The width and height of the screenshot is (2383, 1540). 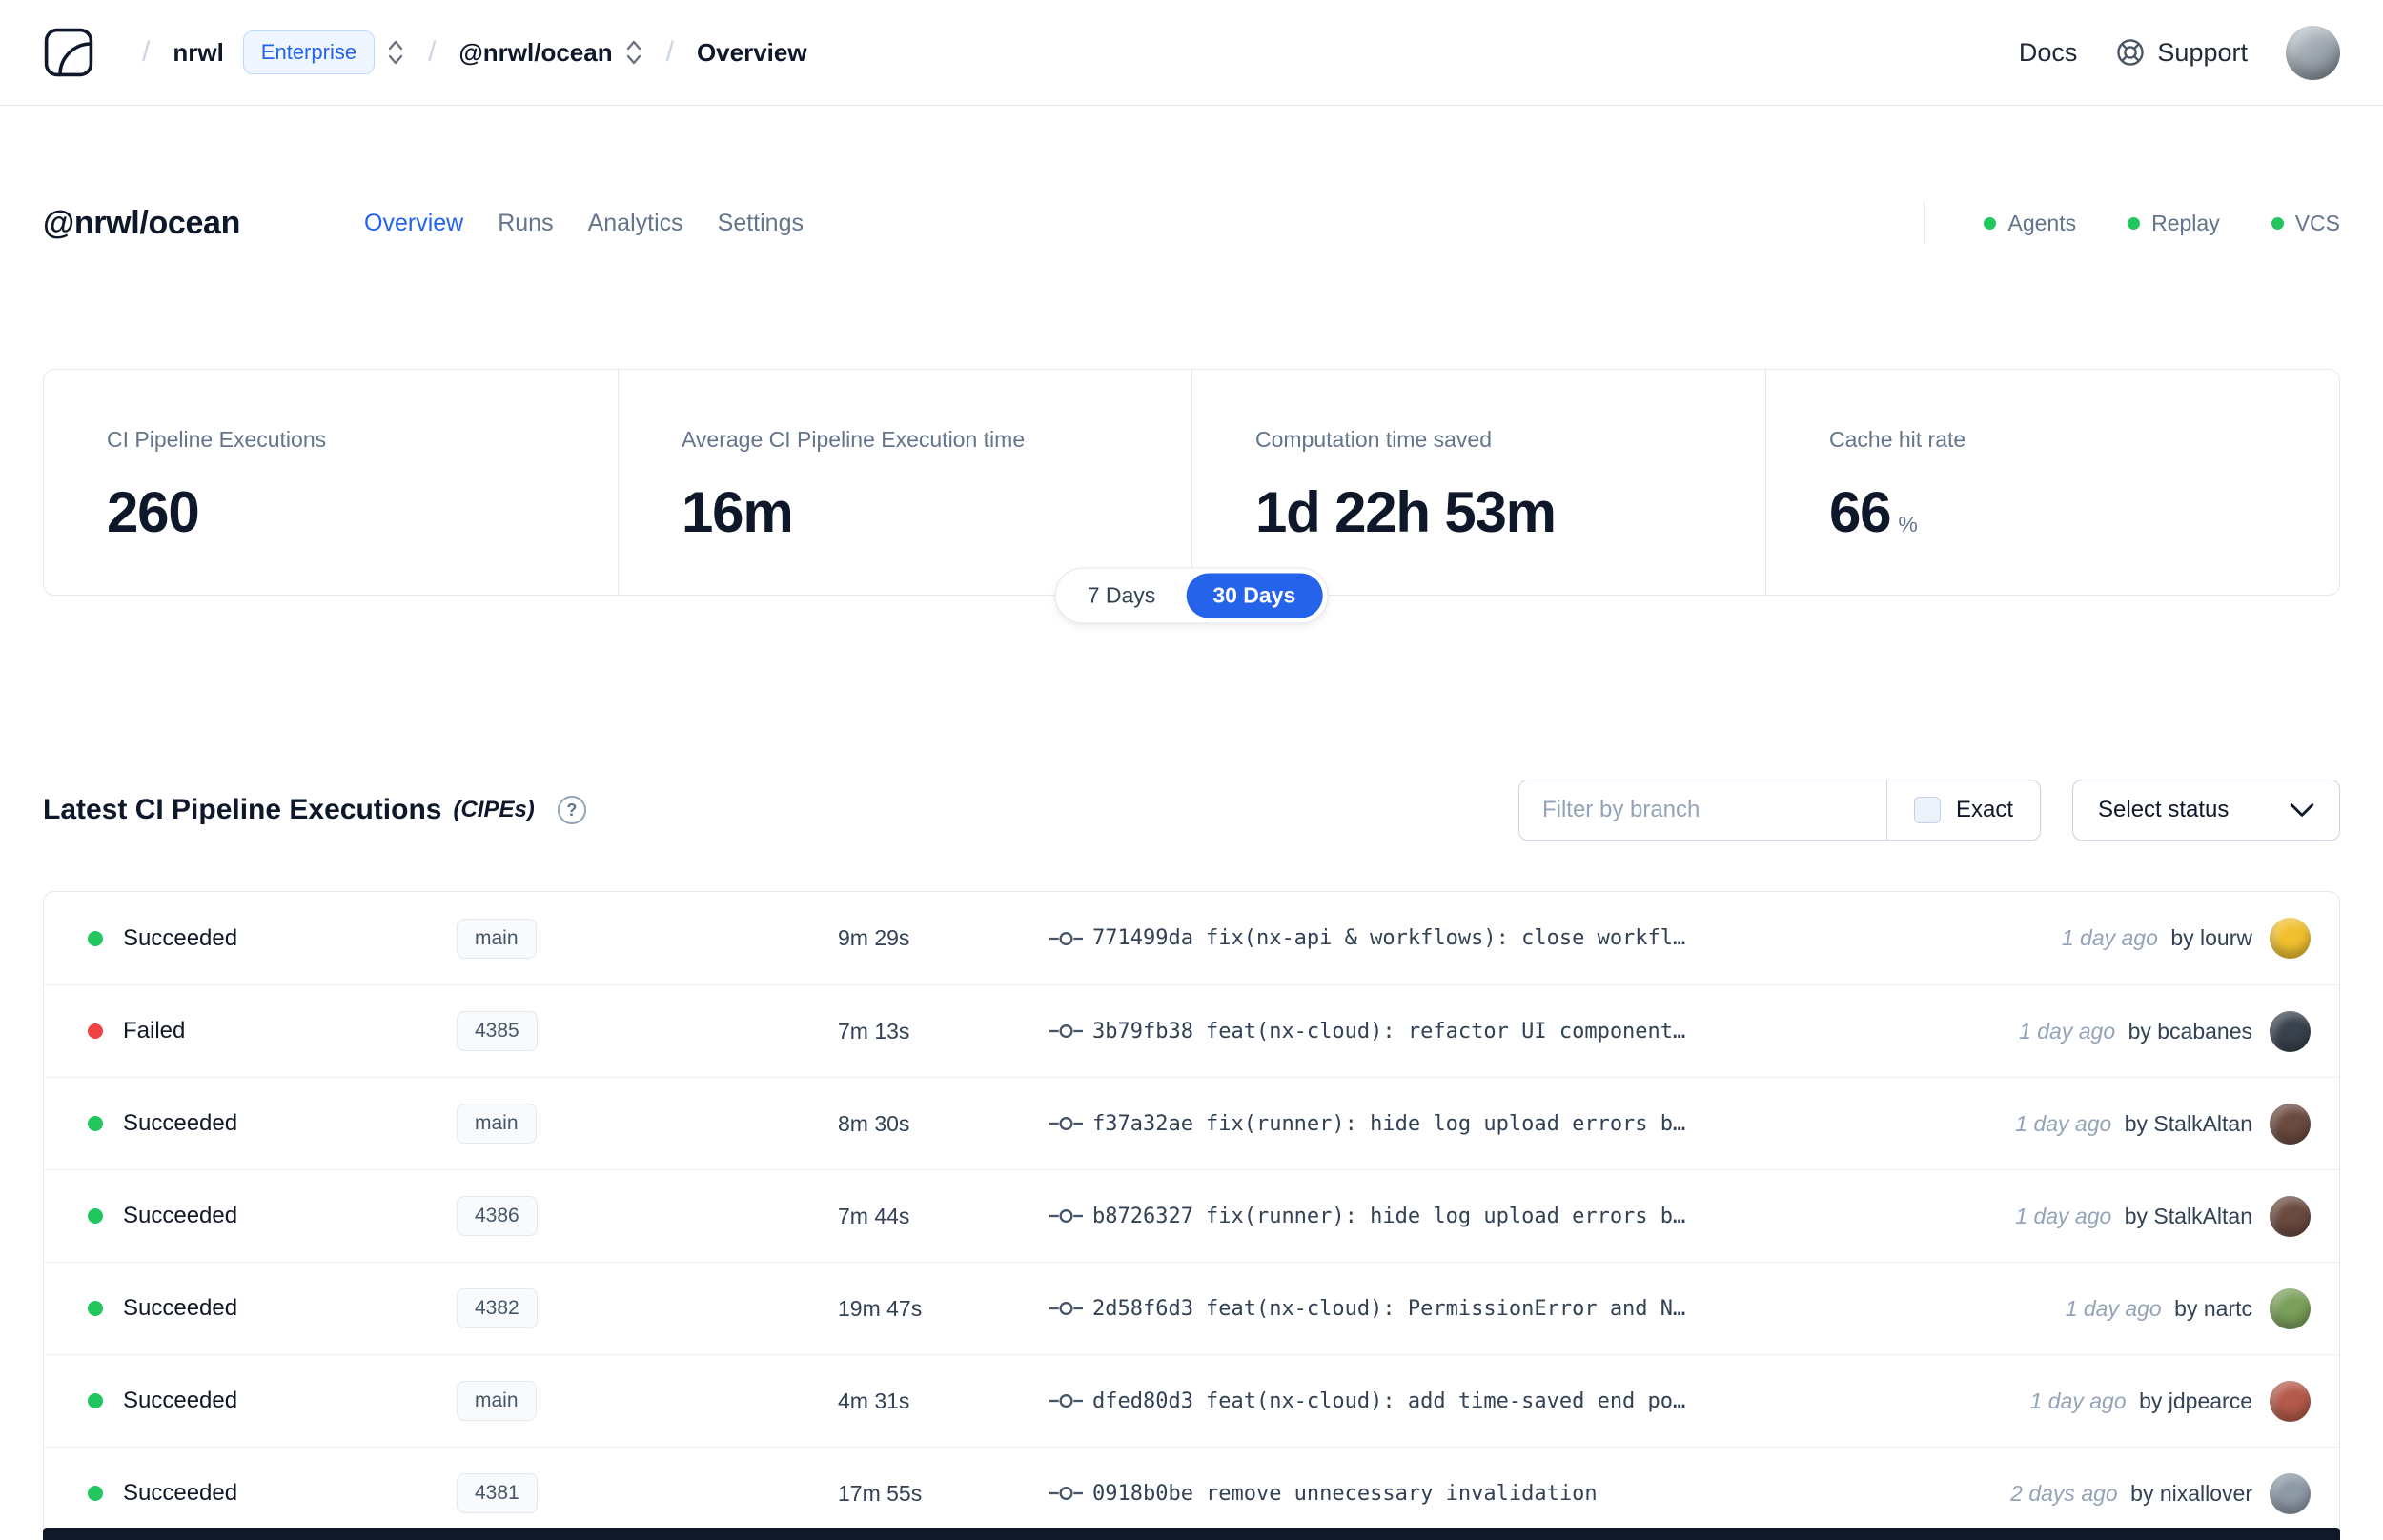 I want to click on row-meta: 1 day ago by StalkAltan, so click(x=2070, y=1124).